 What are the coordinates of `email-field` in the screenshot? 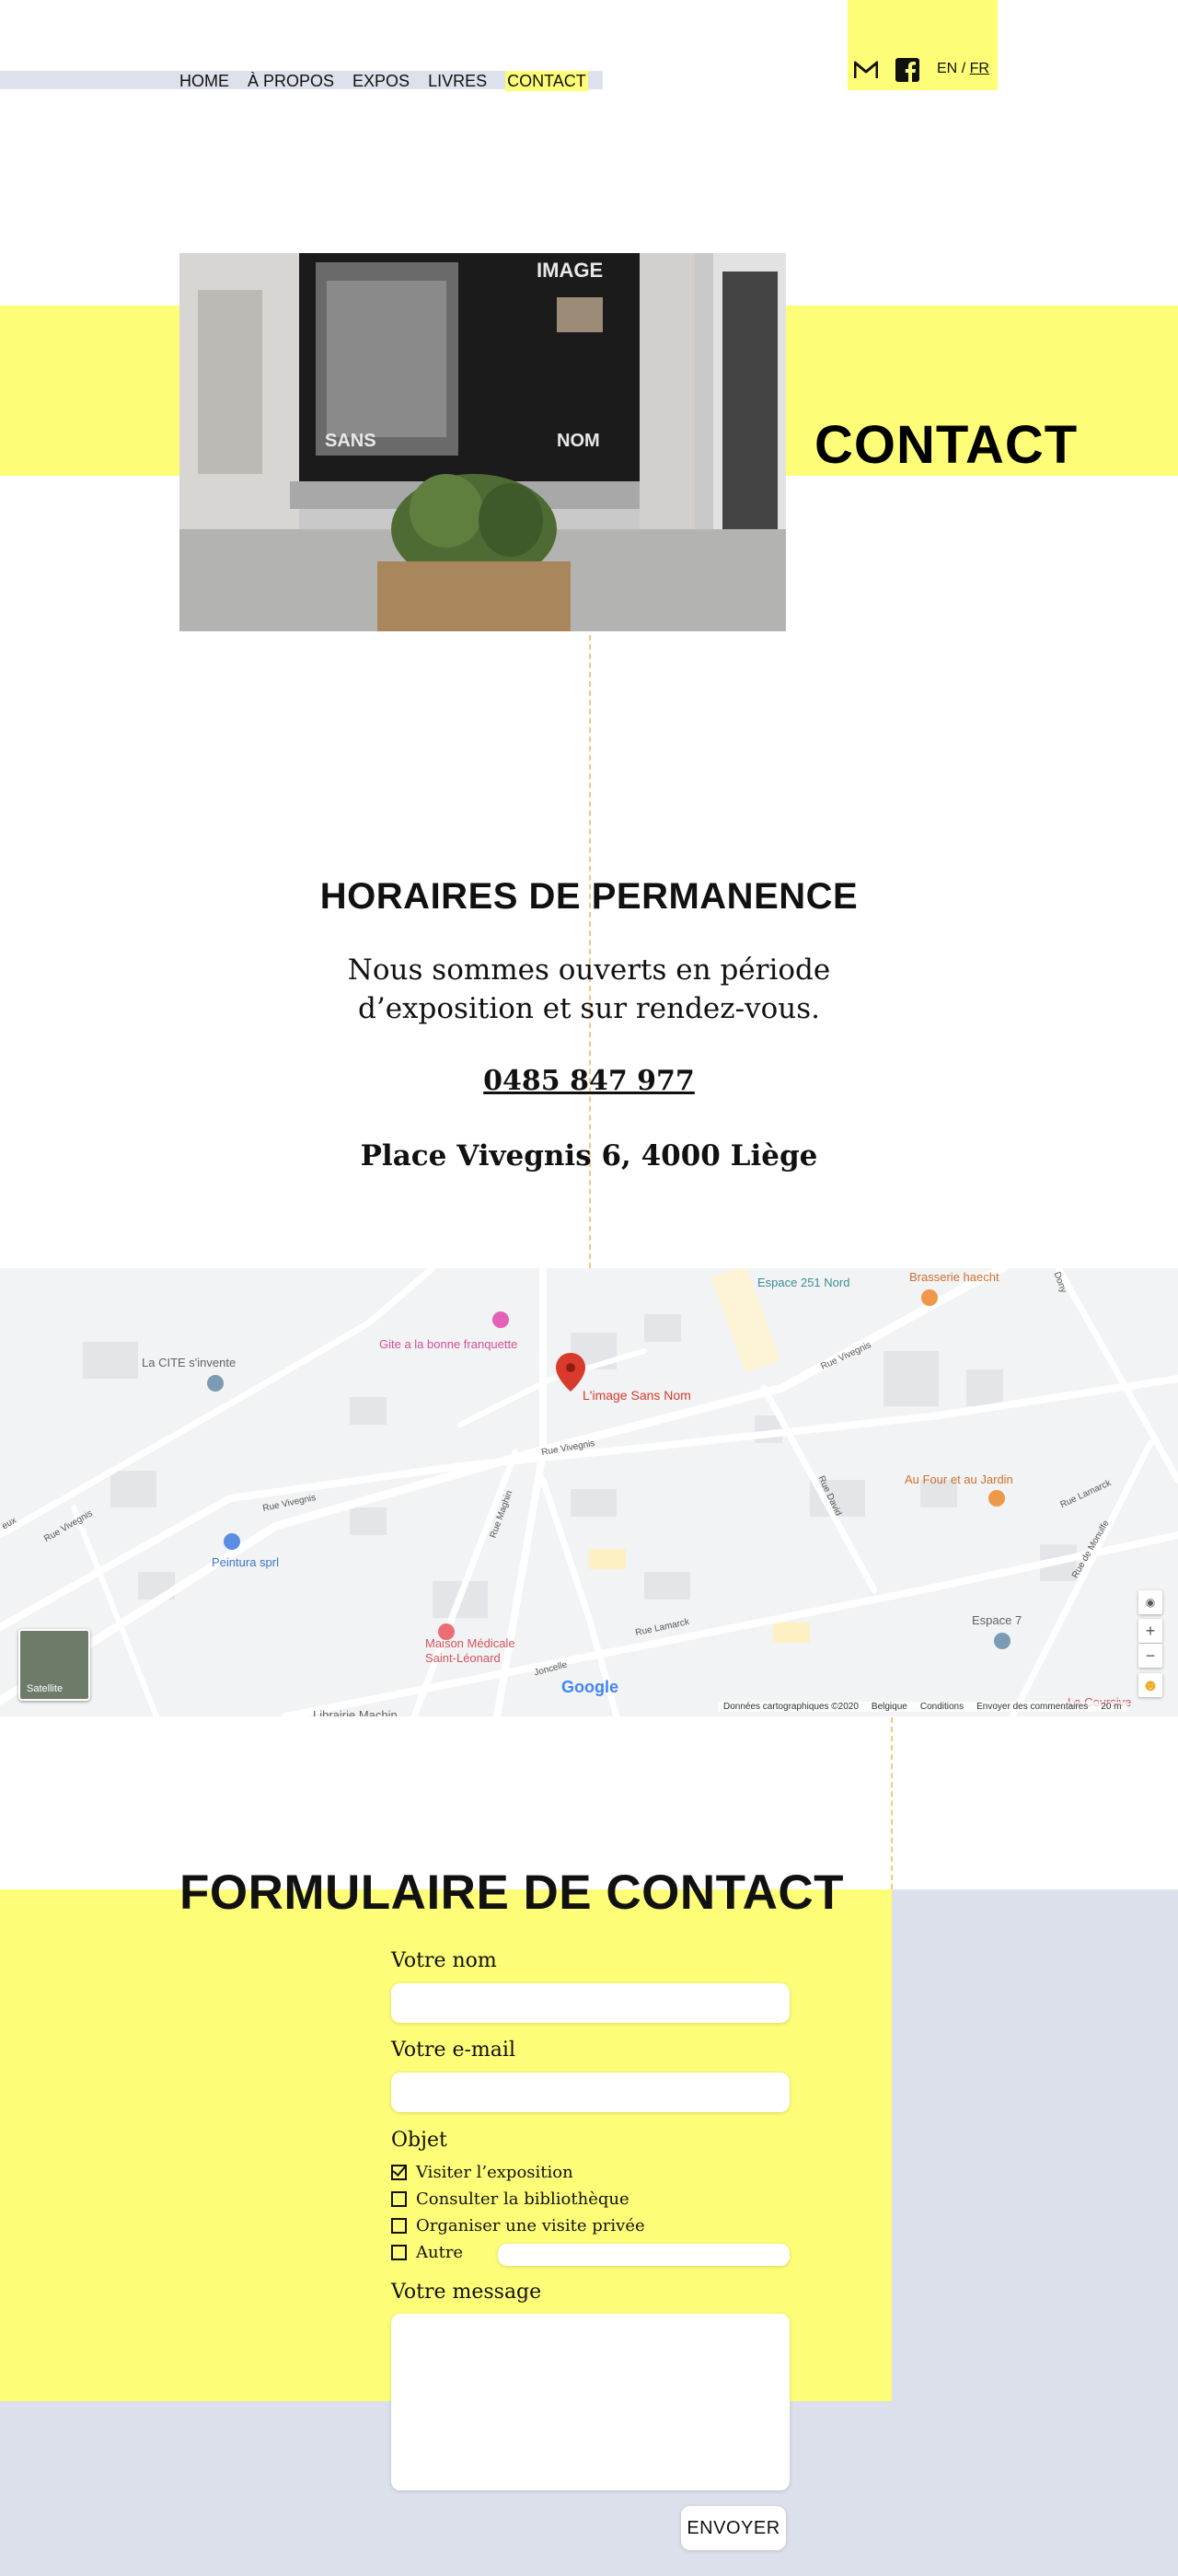 It's located at (591, 2092).